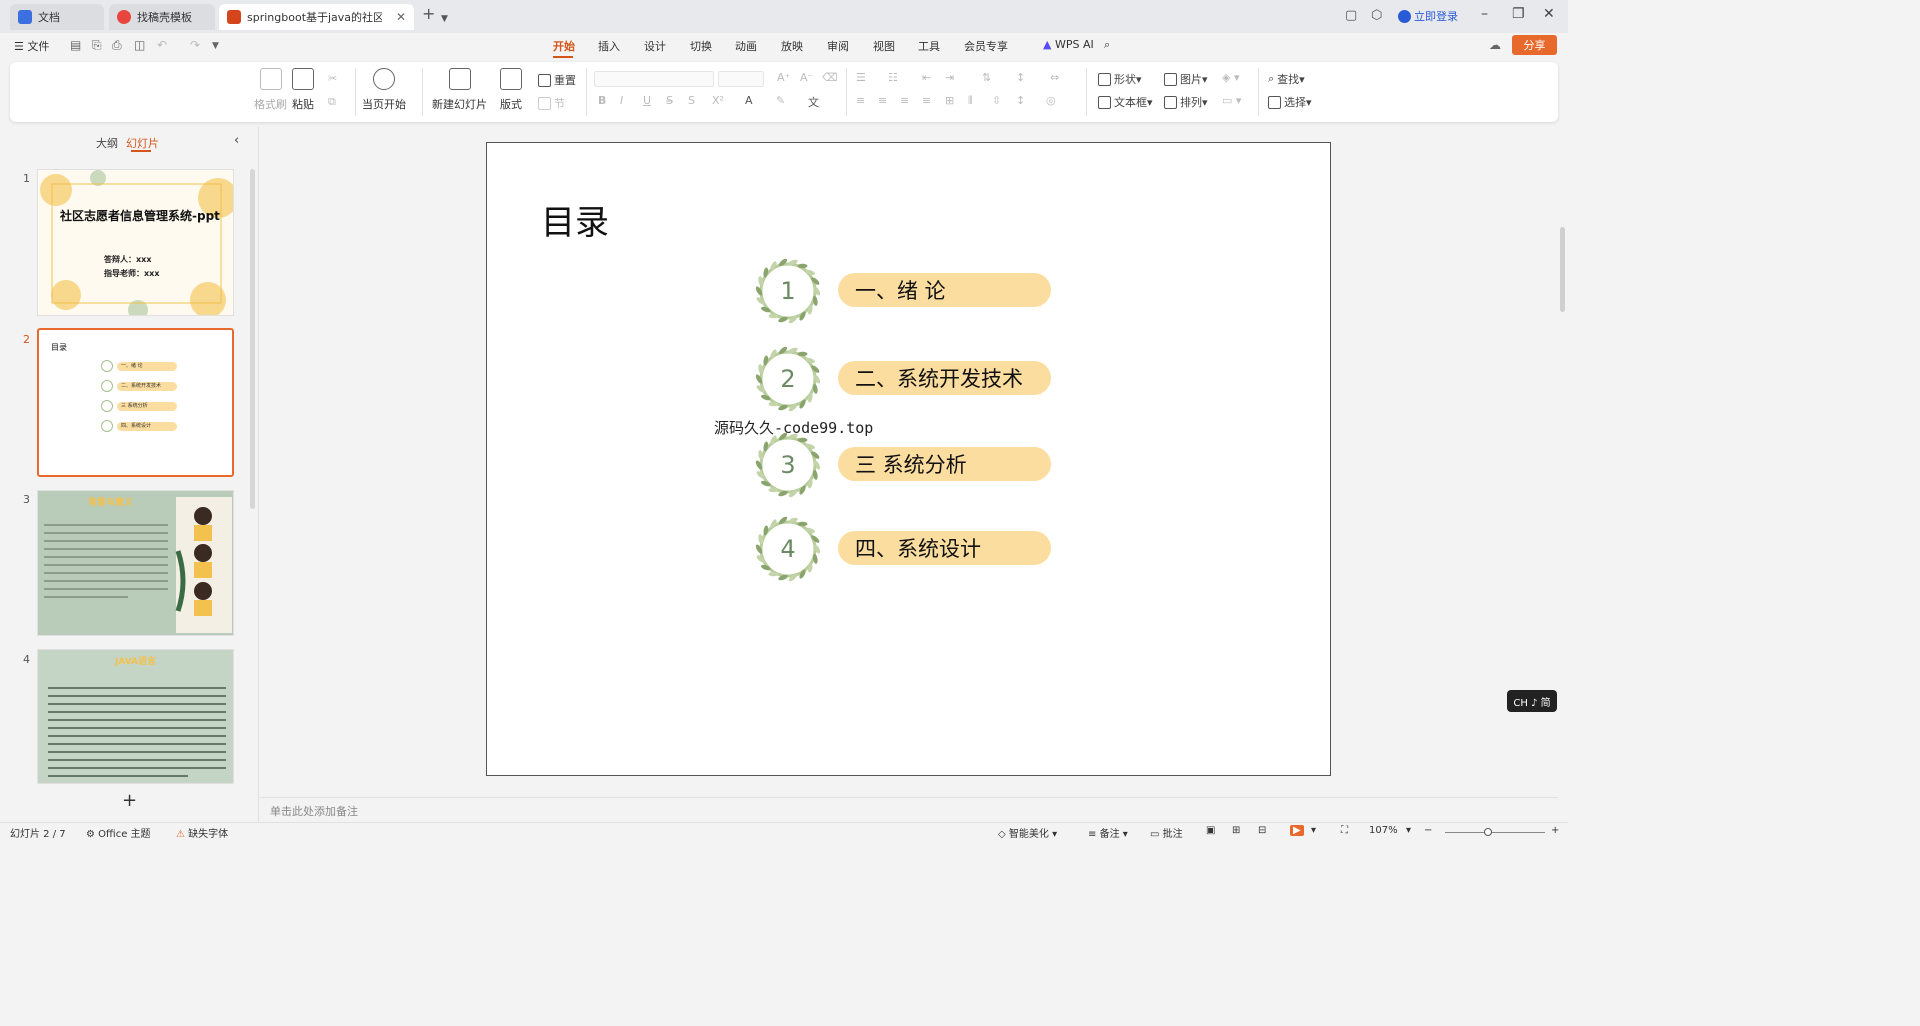 The image size is (1920, 1026). What do you see at coordinates (303, 90) in the screenshot?
I see `paste-button: 粘贴` at bounding box center [303, 90].